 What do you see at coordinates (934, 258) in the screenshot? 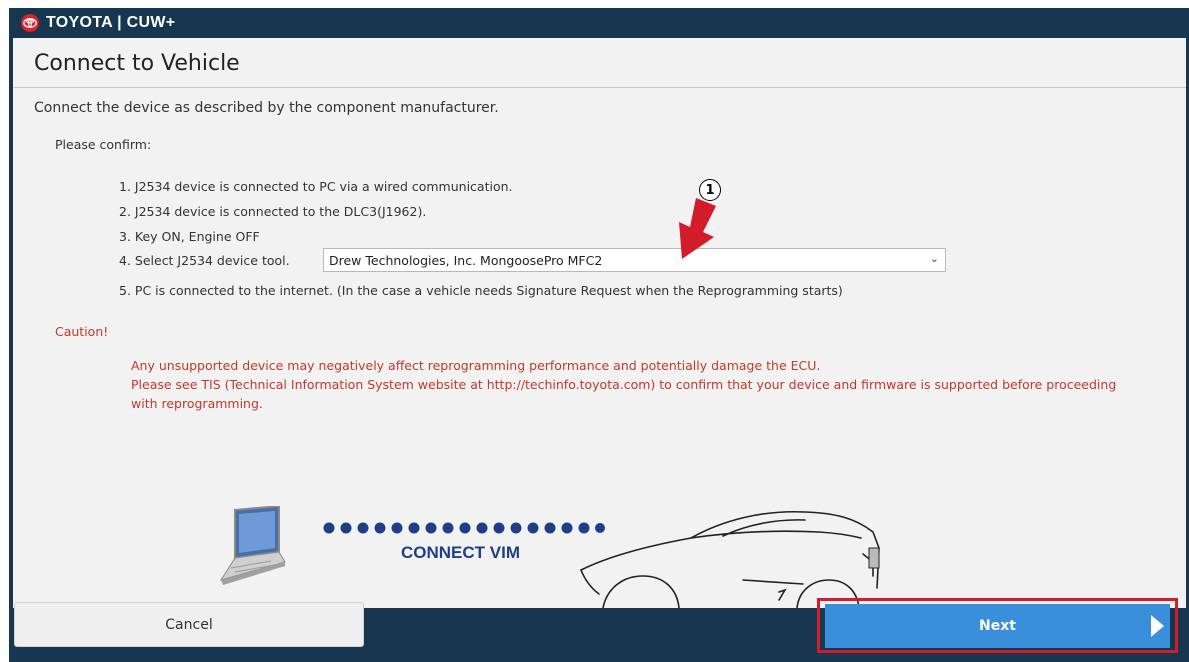
I see `chevron-down-icon: ⌄` at bounding box center [934, 258].